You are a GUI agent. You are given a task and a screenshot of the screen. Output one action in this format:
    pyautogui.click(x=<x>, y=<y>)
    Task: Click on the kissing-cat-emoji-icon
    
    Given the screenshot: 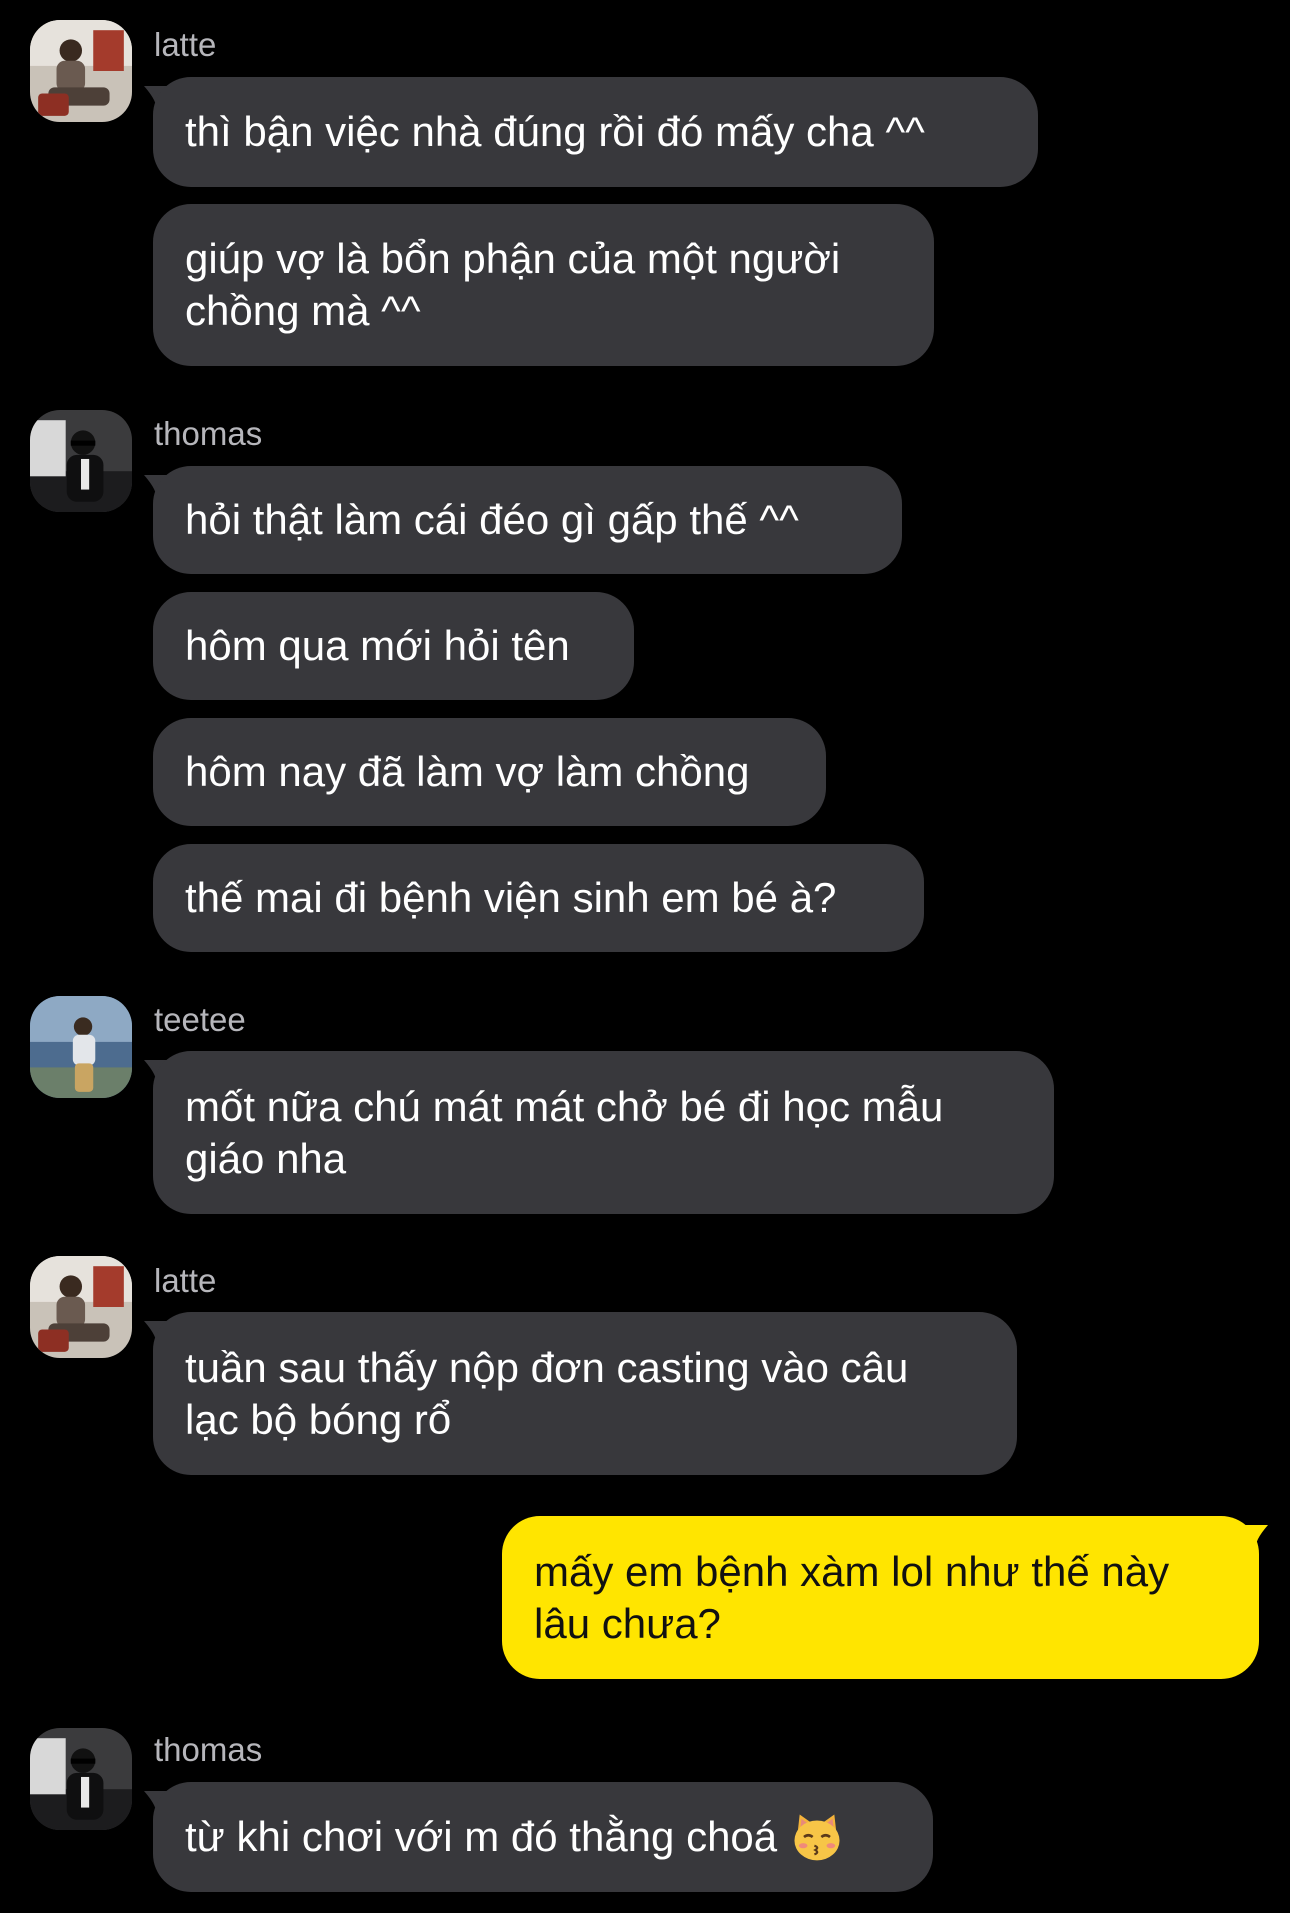 What is the action you would take?
    pyautogui.click(x=817, y=1837)
    